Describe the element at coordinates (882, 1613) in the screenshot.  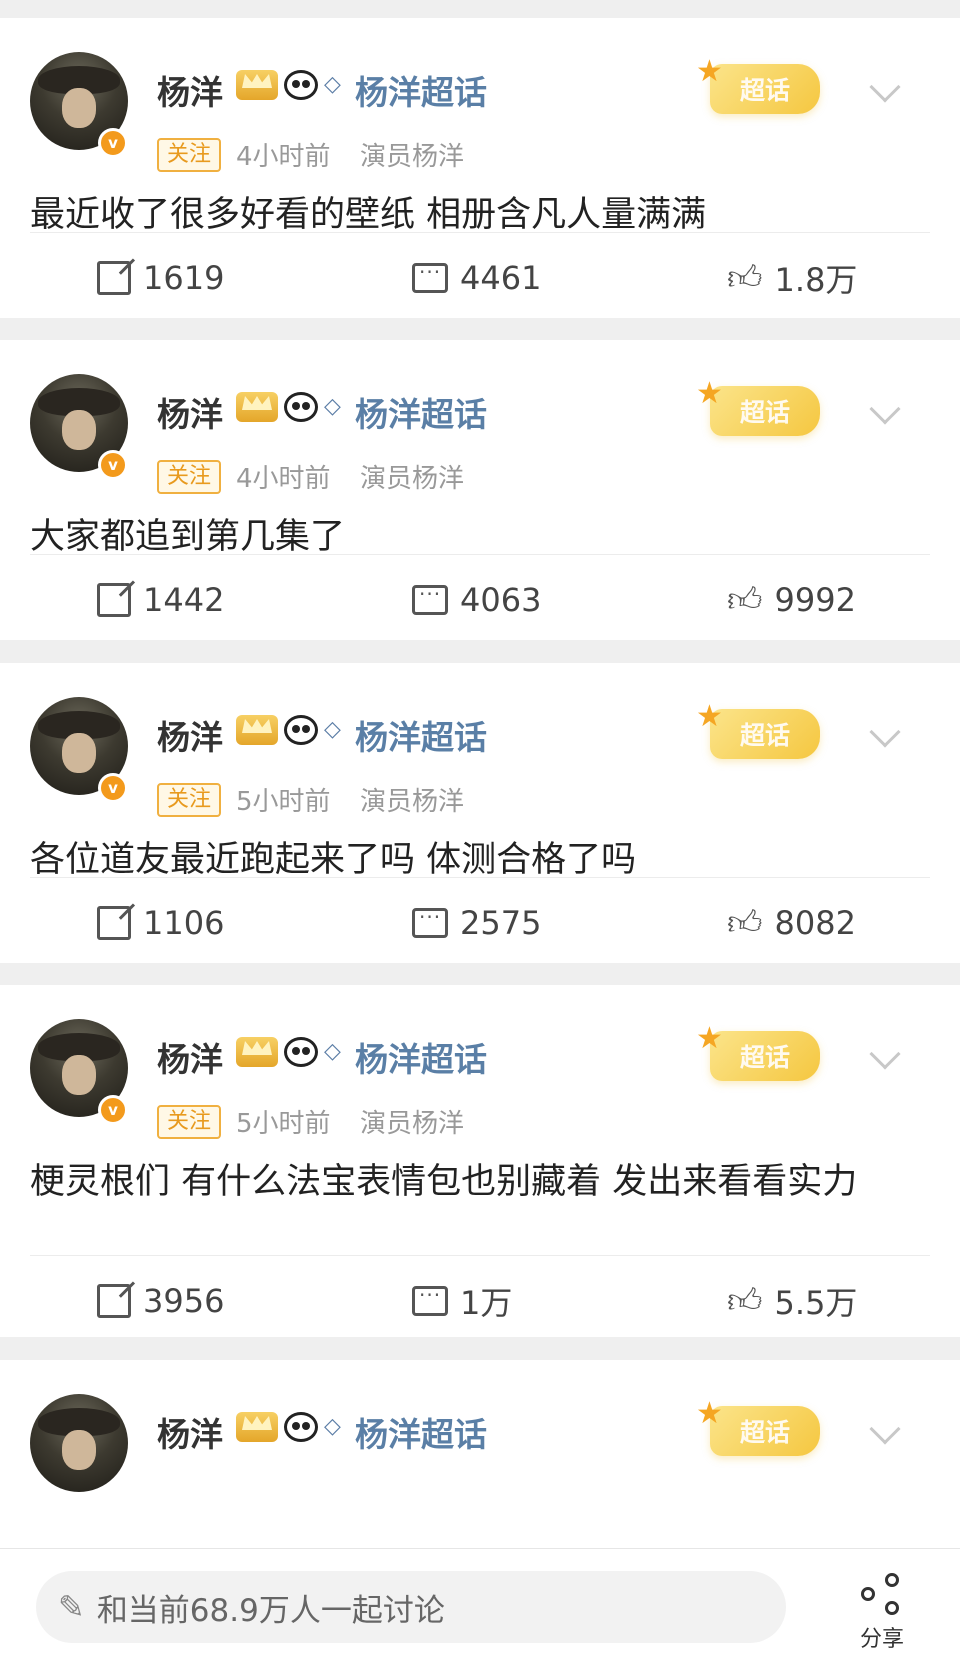
I see `share-button: 分享` at that location.